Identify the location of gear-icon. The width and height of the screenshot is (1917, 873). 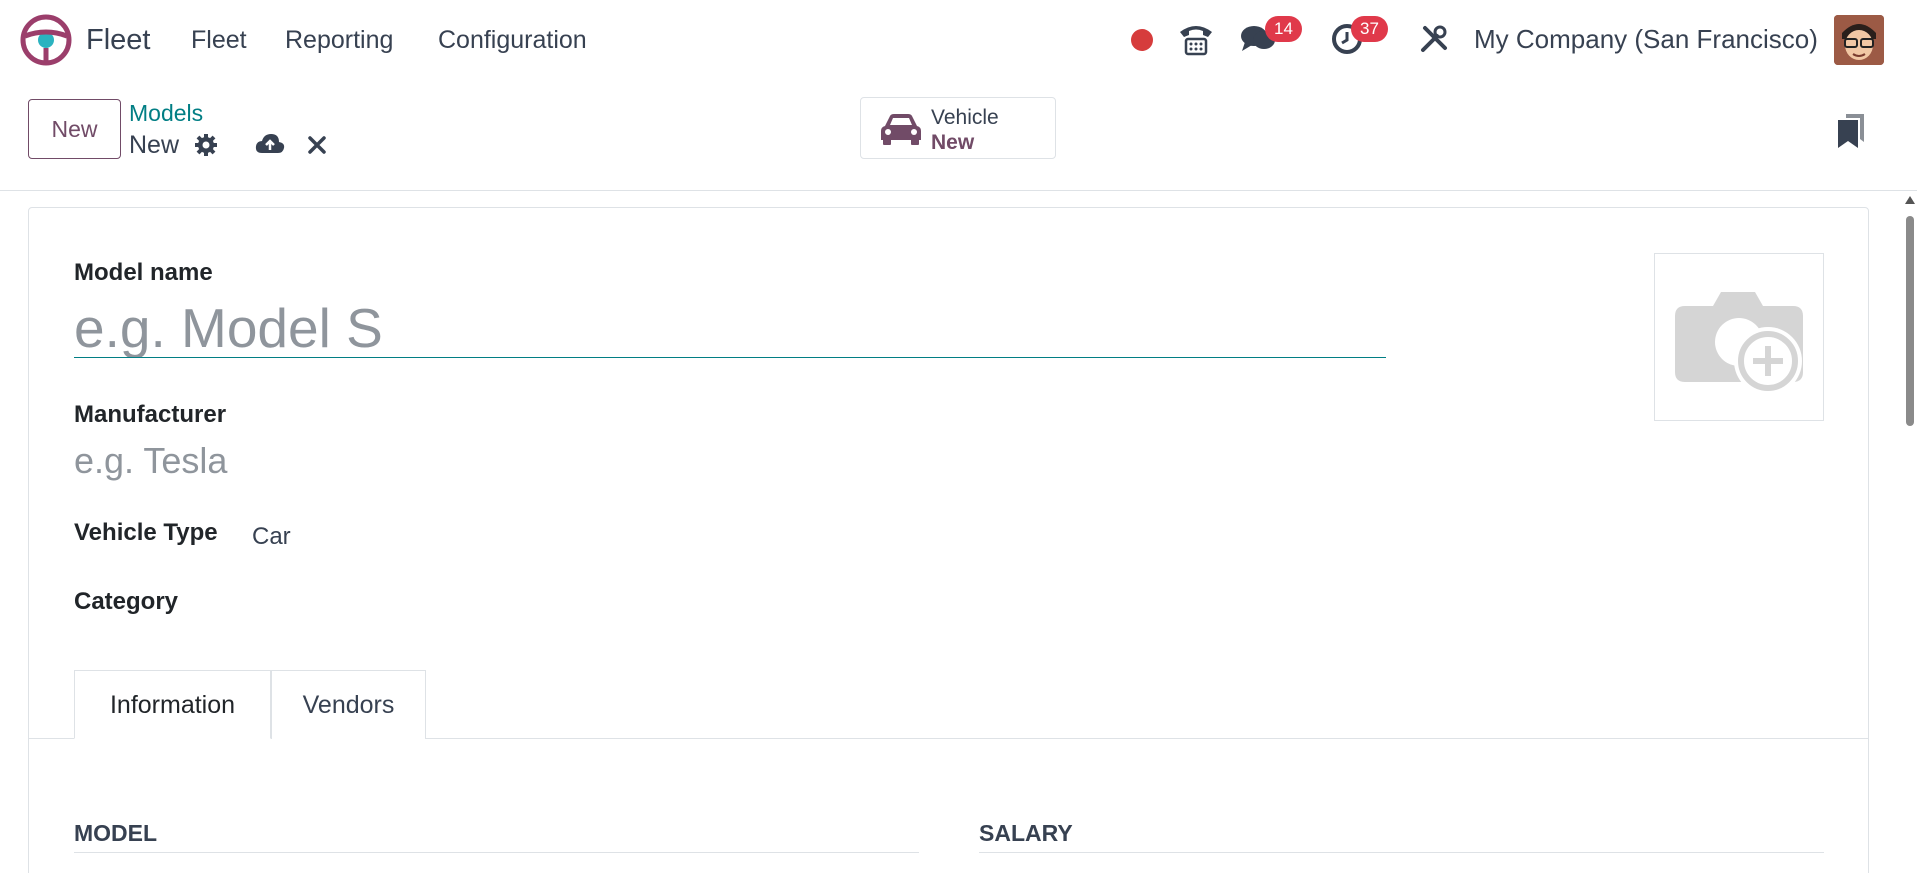
(206, 145).